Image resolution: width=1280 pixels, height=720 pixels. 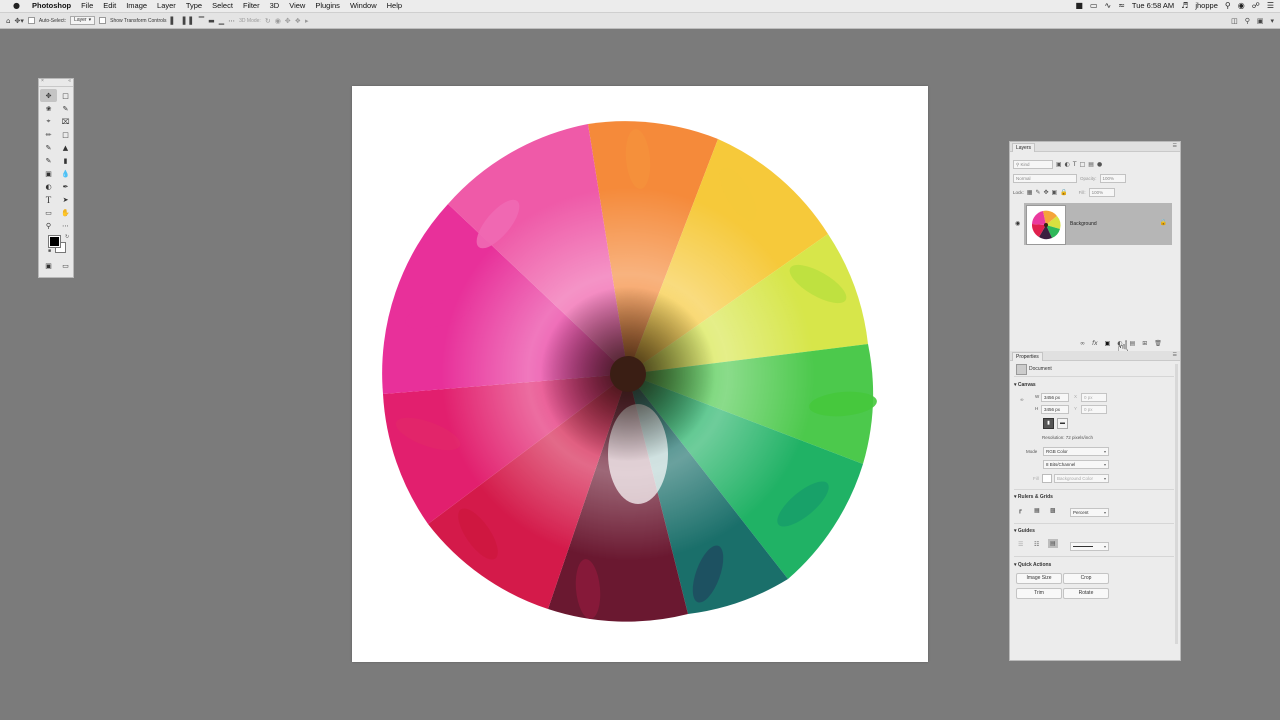 What do you see at coordinates (1175, 355) in the screenshot?
I see `properties-menu-icon: ☰` at bounding box center [1175, 355].